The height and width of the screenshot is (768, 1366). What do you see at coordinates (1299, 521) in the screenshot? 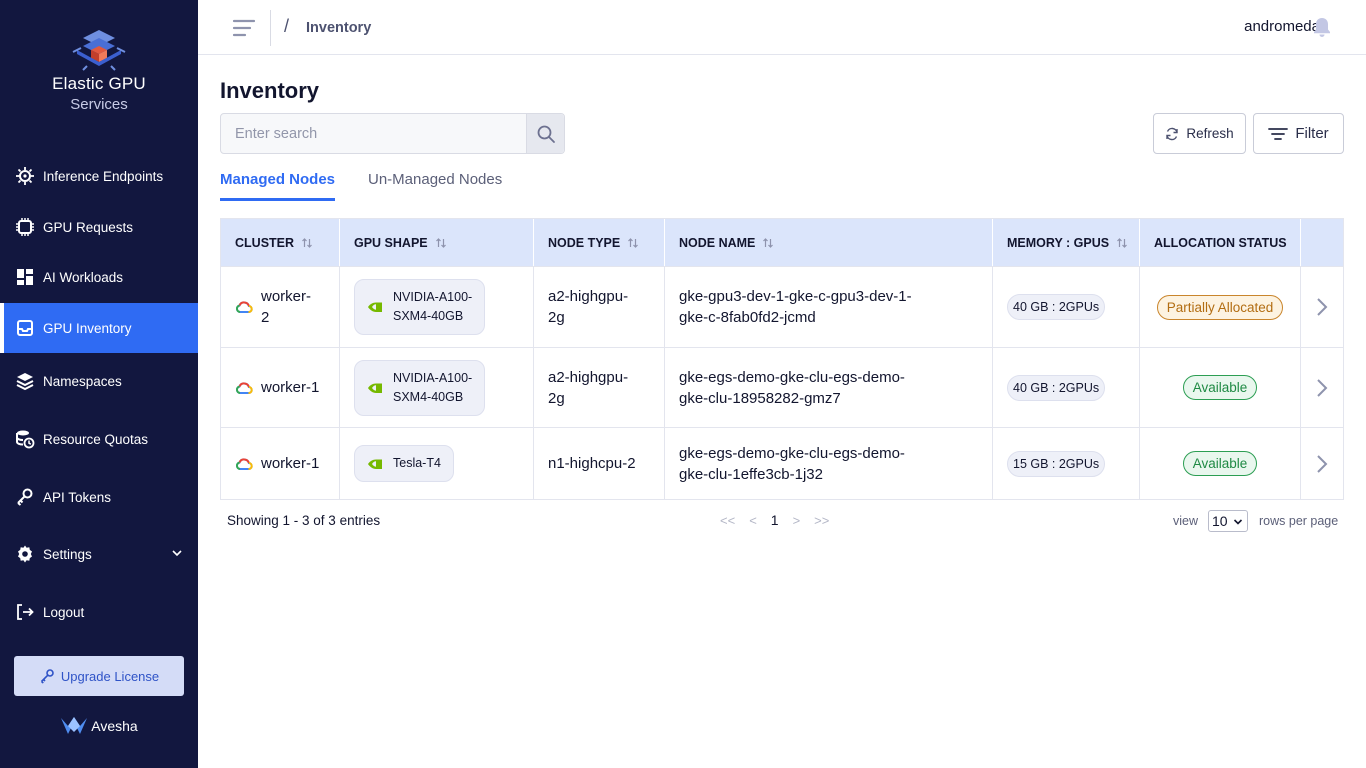
I see `rows-per-page-label: rows per page` at bounding box center [1299, 521].